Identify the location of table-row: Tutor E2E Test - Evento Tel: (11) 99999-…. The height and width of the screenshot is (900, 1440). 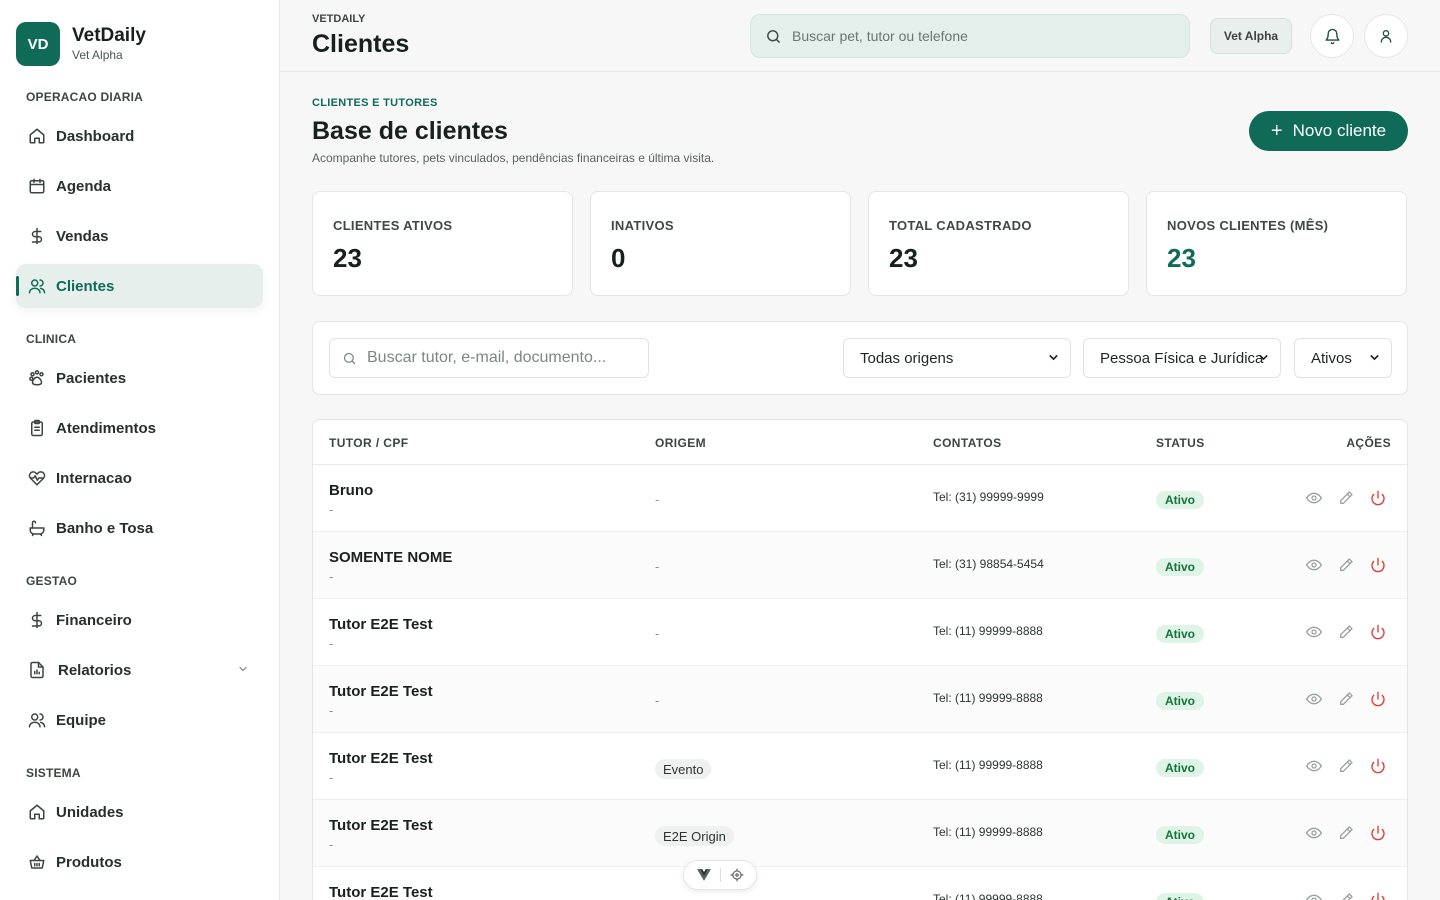
(860, 766).